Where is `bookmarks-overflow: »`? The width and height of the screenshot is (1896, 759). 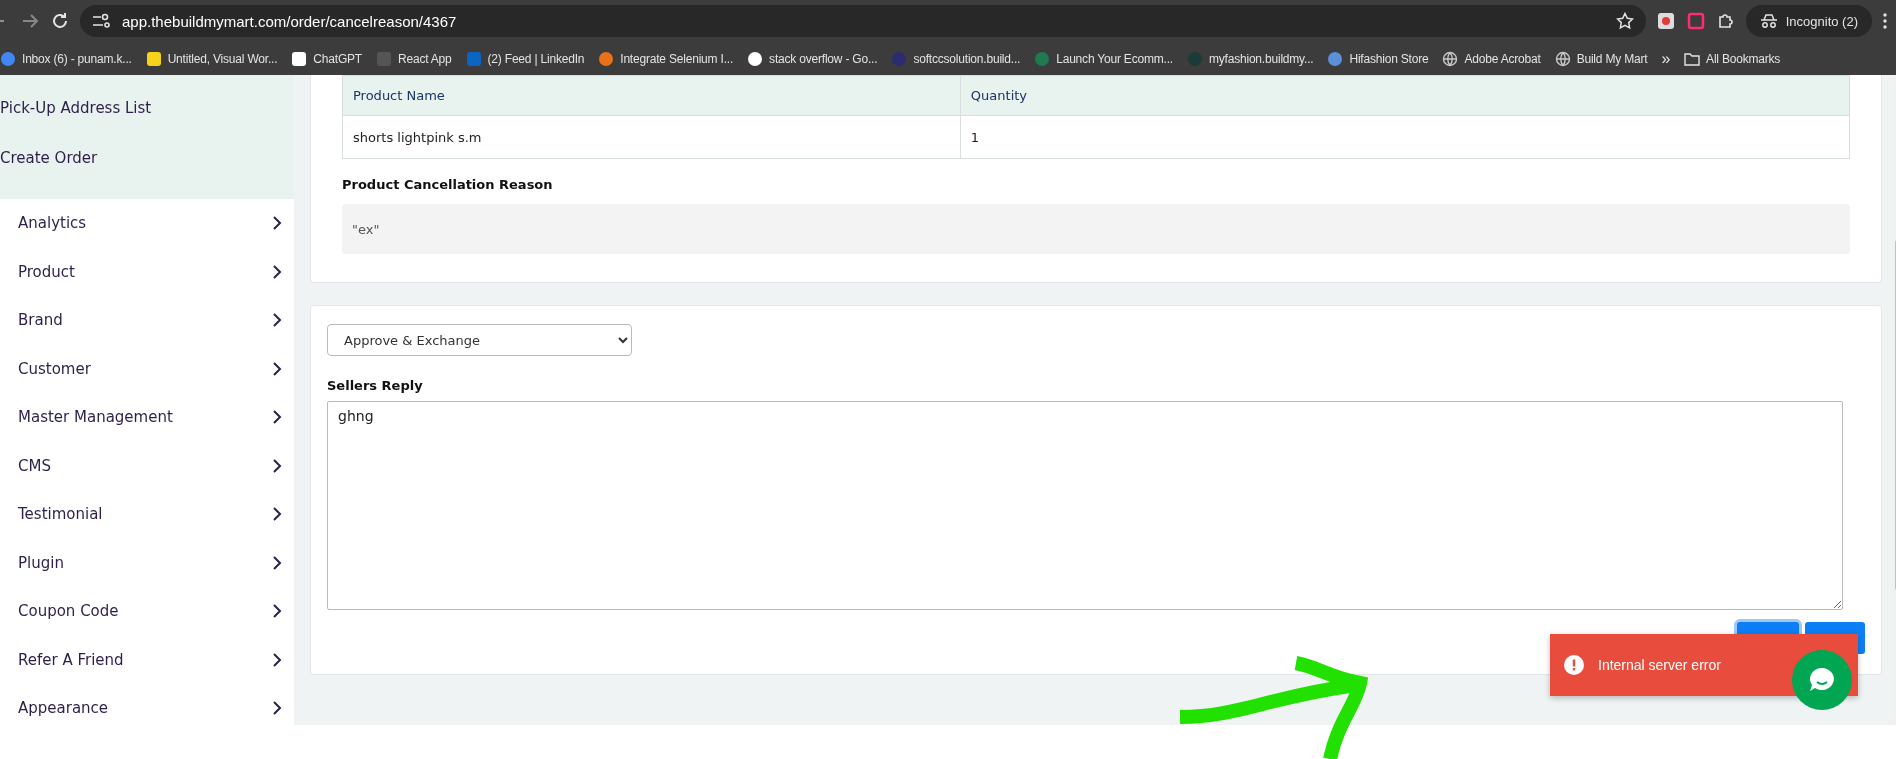
bookmarks-overflow: » is located at coordinates (1666, 58).